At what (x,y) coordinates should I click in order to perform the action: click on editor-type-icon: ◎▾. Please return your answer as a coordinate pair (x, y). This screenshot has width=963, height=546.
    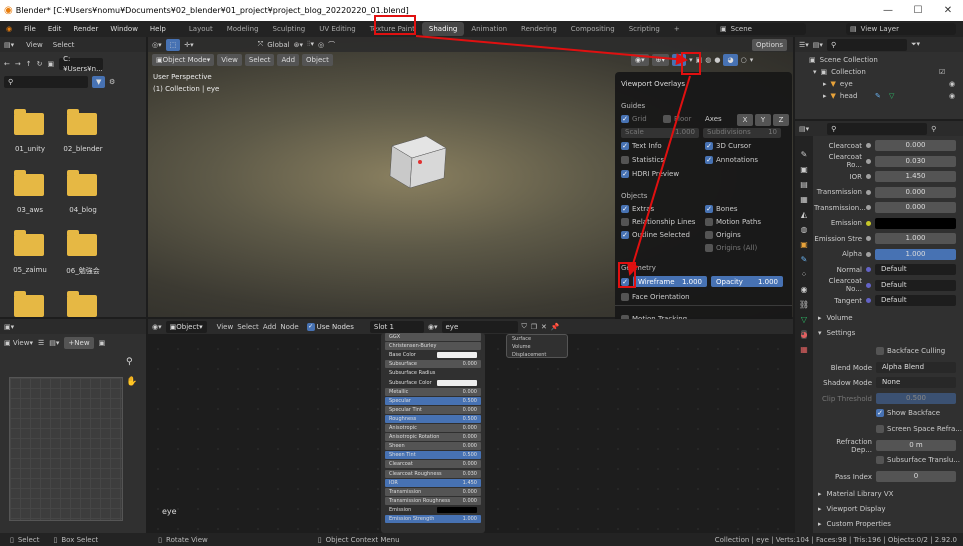
    Looking at the image, I should click on (157, 45).